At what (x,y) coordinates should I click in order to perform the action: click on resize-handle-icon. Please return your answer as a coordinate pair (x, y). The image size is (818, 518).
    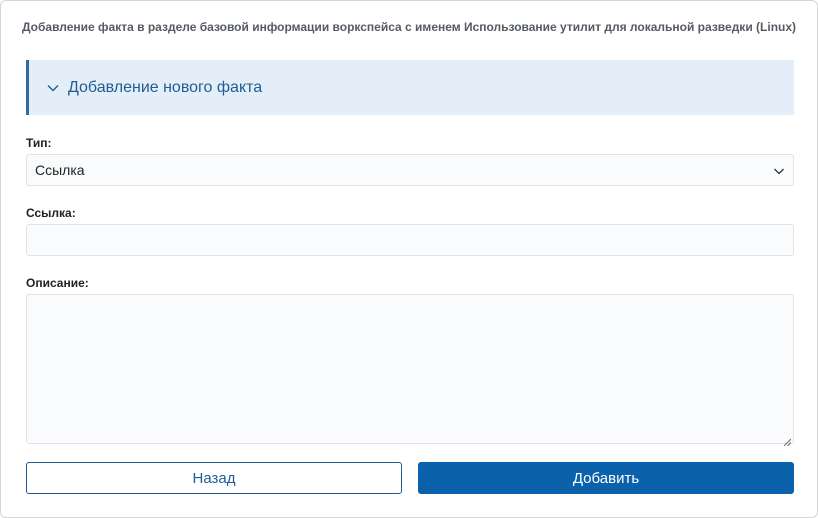
    Looking at the image, I should click on (787, 440).